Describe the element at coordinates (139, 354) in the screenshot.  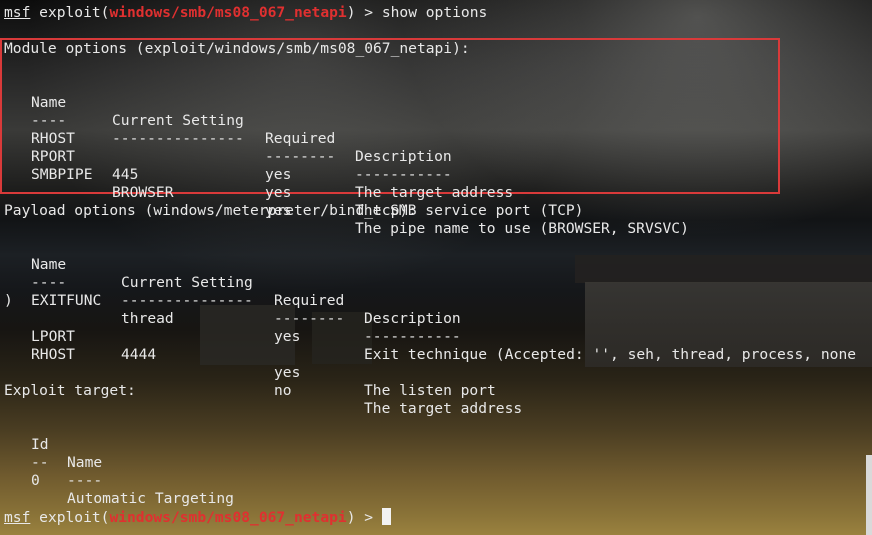
I see `option-setting: 4444` at that location.